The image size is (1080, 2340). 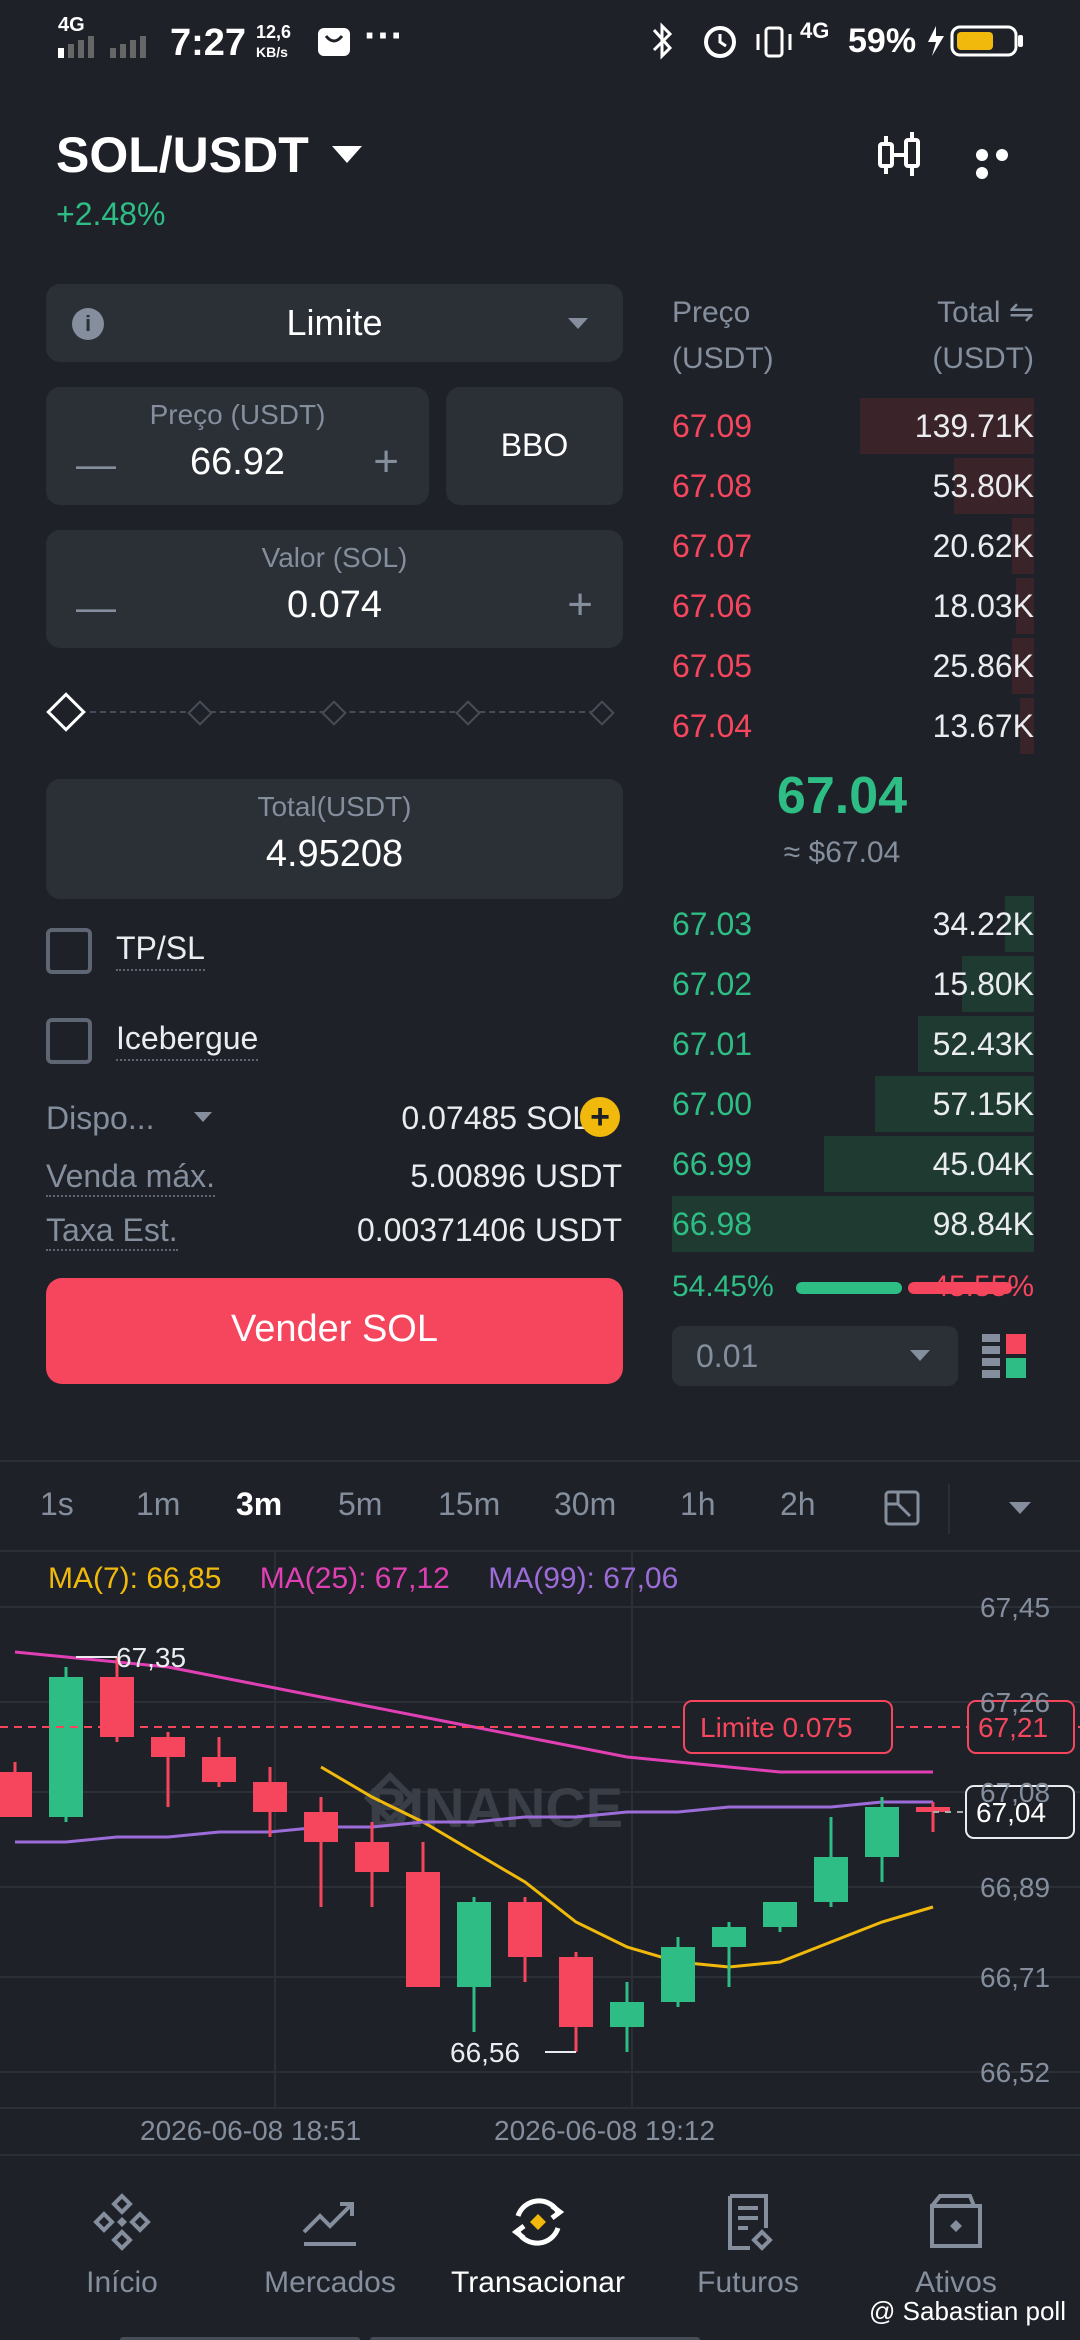 What do you see at coordinates (983, 1286) in the screenshot?
I see `sell-ratio: 45.55%` at bounding box center [983, 1286].